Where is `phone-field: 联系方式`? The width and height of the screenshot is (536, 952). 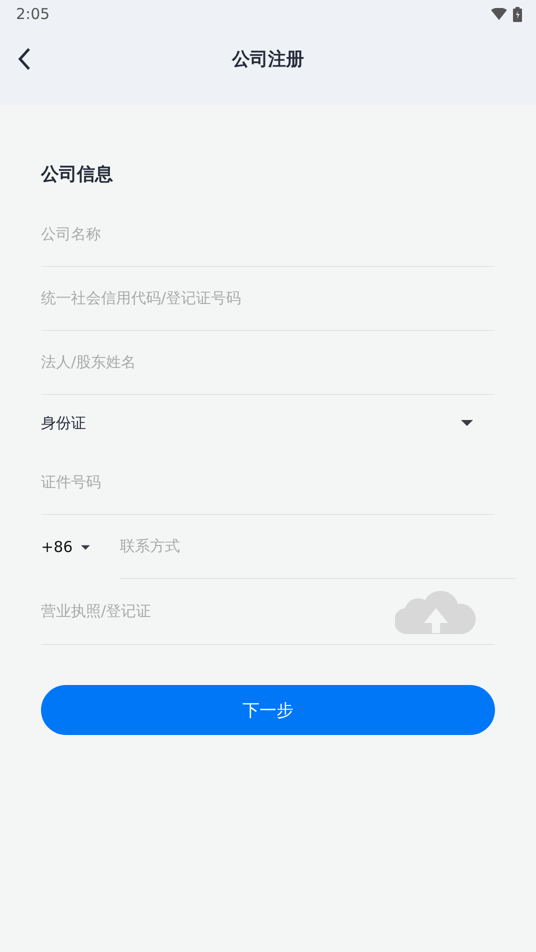 phone-field: 联系方式 is located at coordinates (318, 545).